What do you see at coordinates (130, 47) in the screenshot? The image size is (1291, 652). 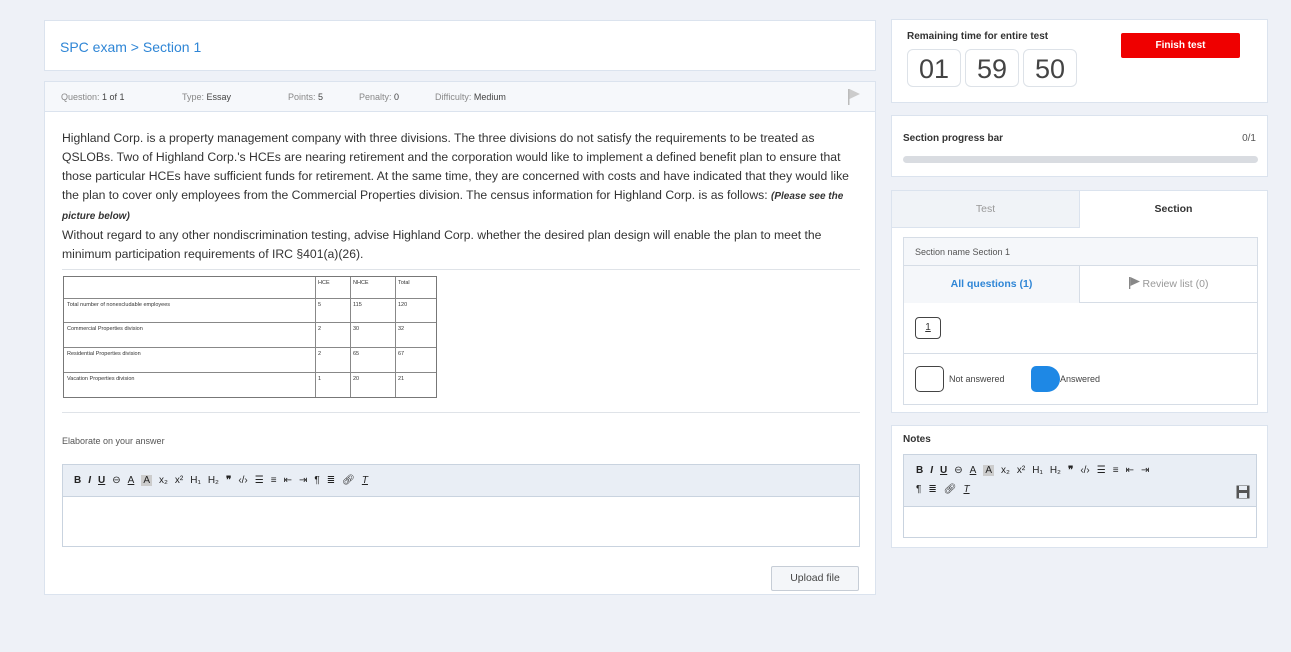 I see `breadcrumb: SPC exam > Section 1` at bounding box center [130, 47].